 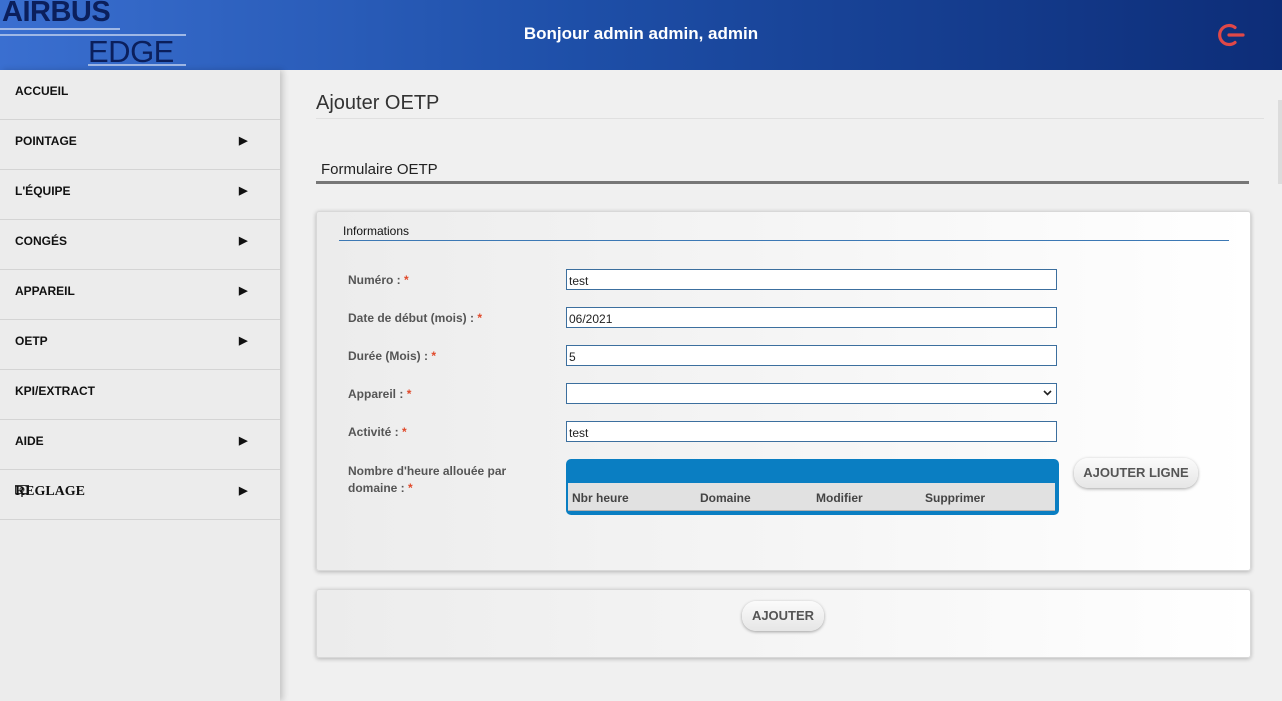 What do you see at coordinates (31, 341) in the screenshot?
I see `sidebar-item-label: OETP` at bounding box center [31, 341].